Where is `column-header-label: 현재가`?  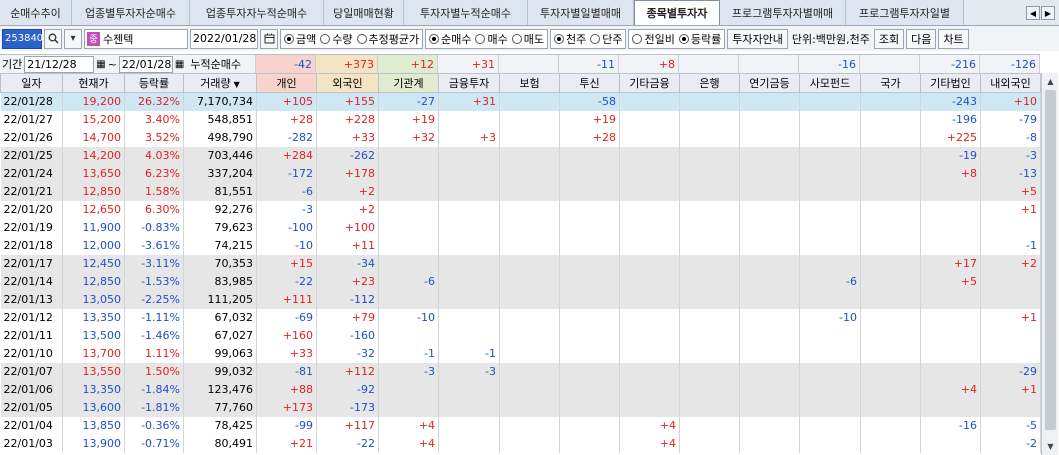
column-header-label: 현재가 is located at coordinates (93, 83).